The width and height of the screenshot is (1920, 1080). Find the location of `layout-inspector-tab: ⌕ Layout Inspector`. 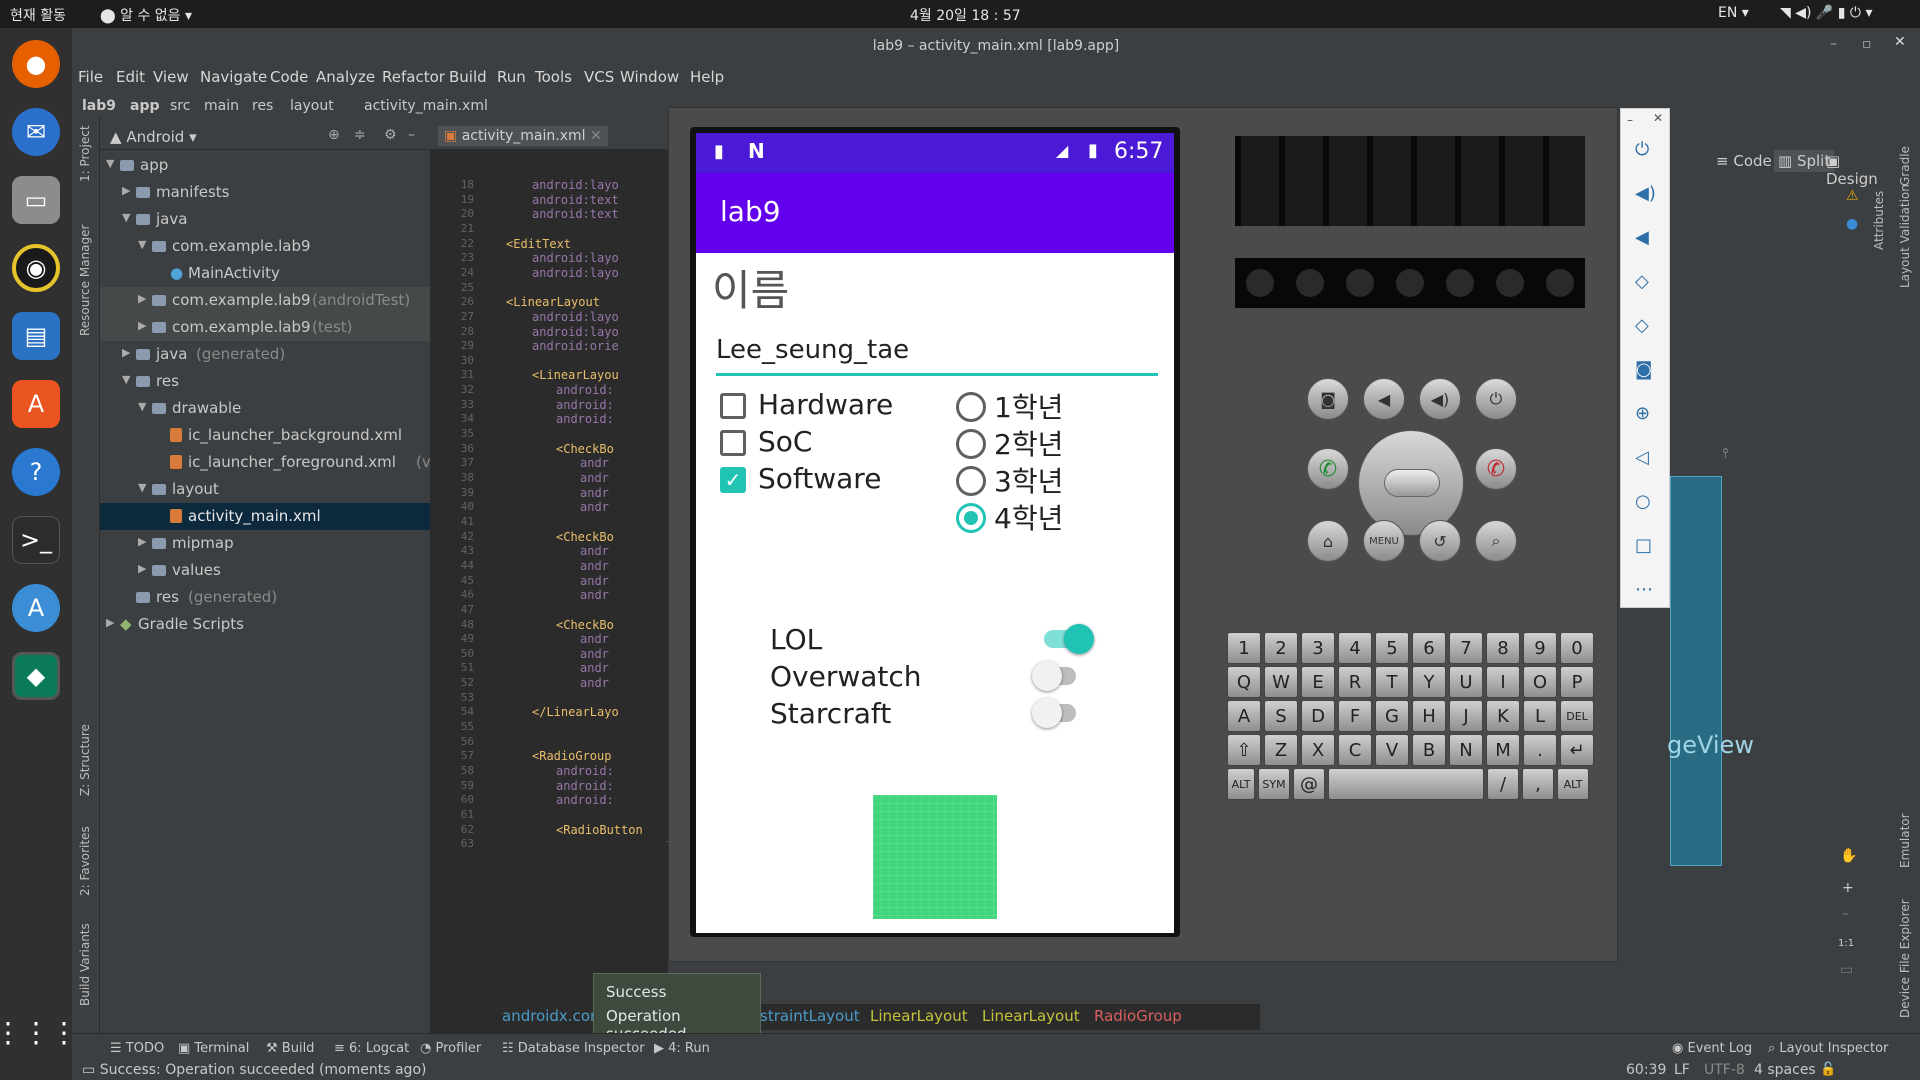

layout-inspector-tab: ⌕ Layout Inspector is located at coordinates (1828, 1048).